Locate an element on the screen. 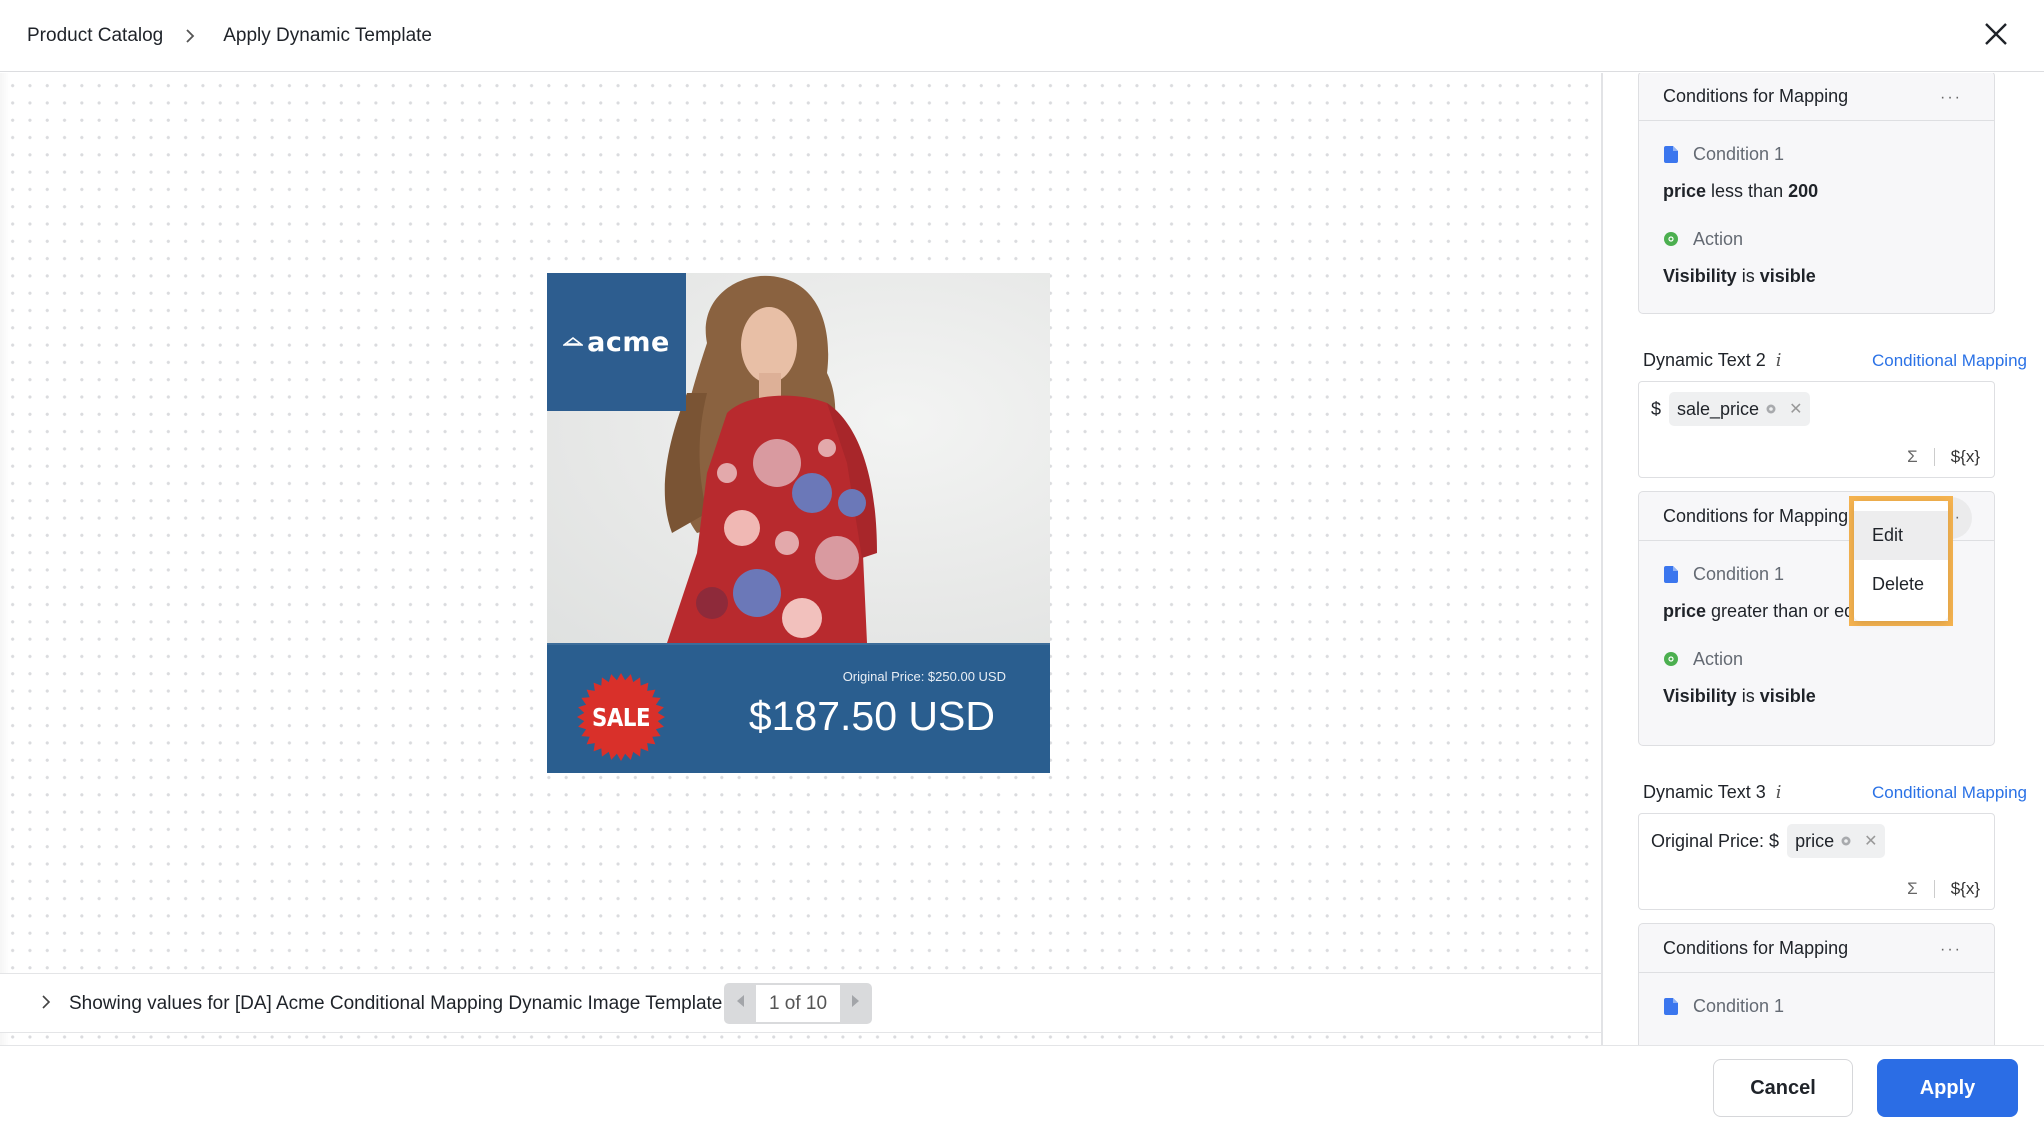 This screenshot has height=1126, width=2044. expand-toggle is located at coordinates (46, 1004).